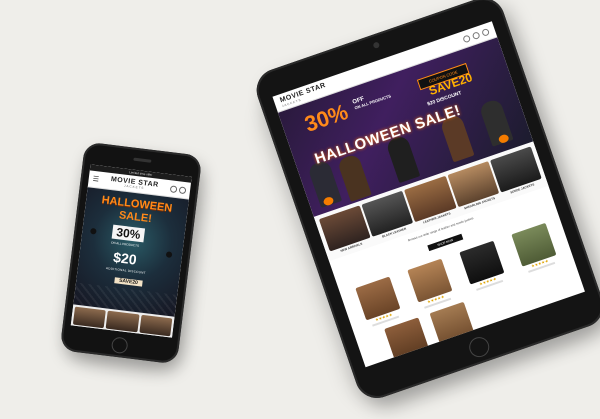  Describe the element at coordinates (354, 177) in the screenshot. I see `model-figure` at that location.